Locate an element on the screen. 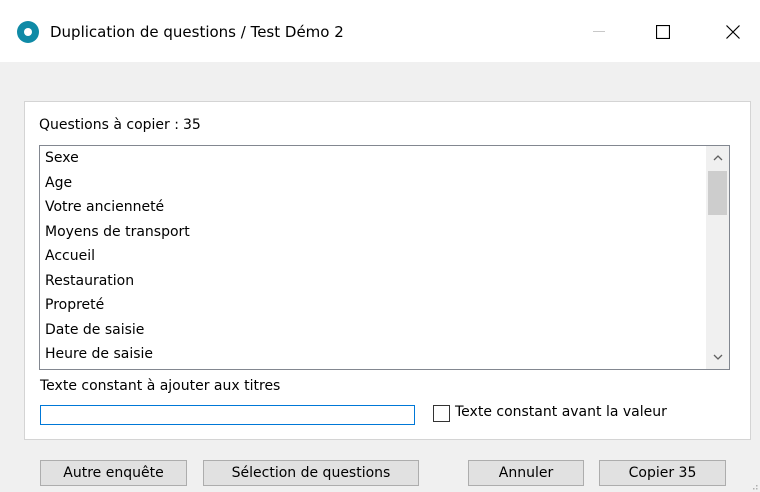 This screenshot has width=760, height=492. scroll-up-button is located at coordinates (717, 158).